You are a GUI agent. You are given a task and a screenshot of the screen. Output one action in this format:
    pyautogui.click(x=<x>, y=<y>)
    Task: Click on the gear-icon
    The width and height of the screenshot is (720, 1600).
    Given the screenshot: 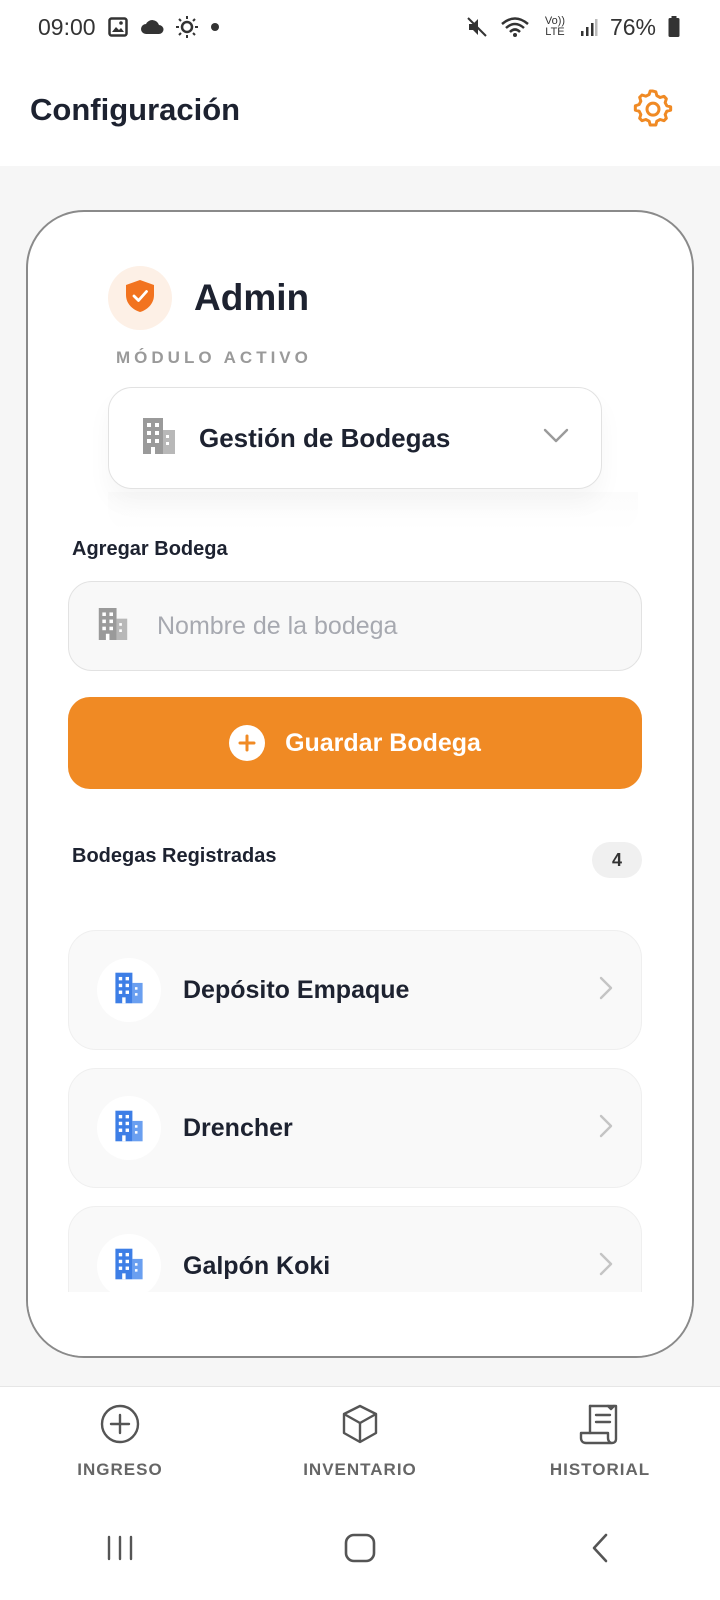 What is the action you would take?
    pyautogui.click(x=653, y=110)
    